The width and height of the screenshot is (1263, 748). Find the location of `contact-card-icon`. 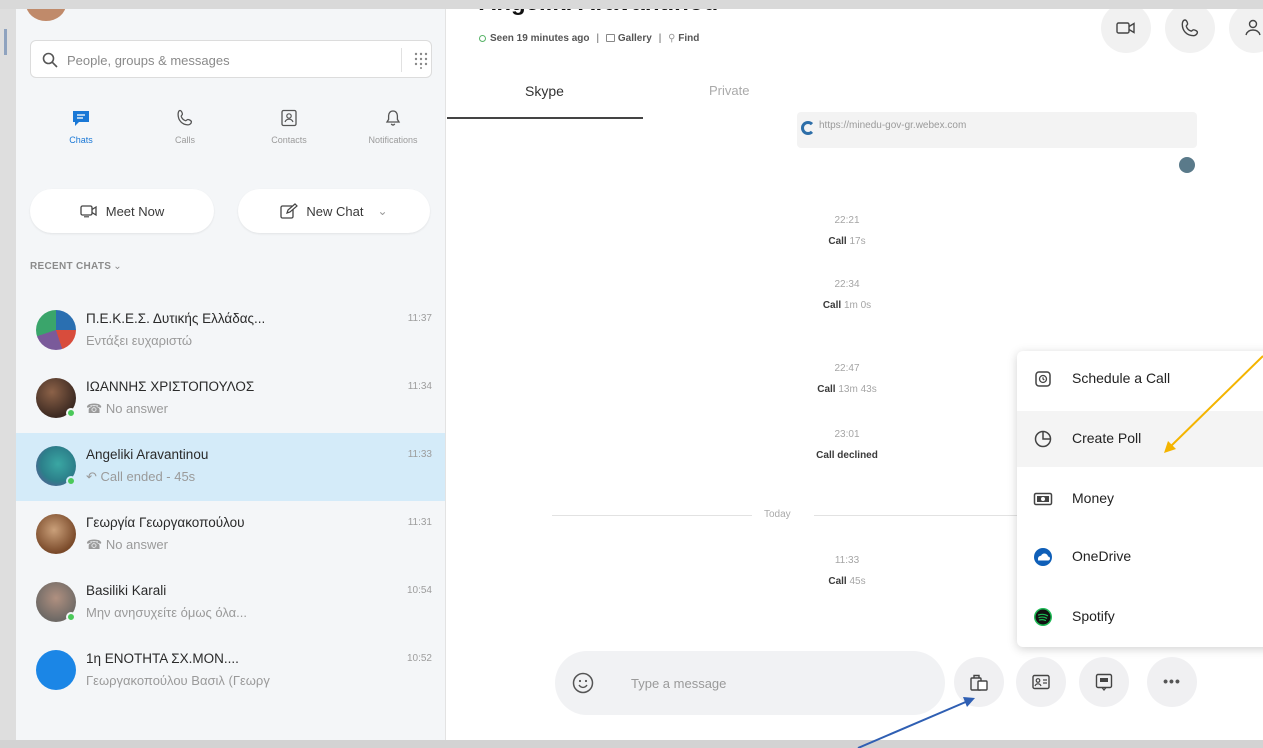

contact-card-icon is located at coordinates (1041, 682).